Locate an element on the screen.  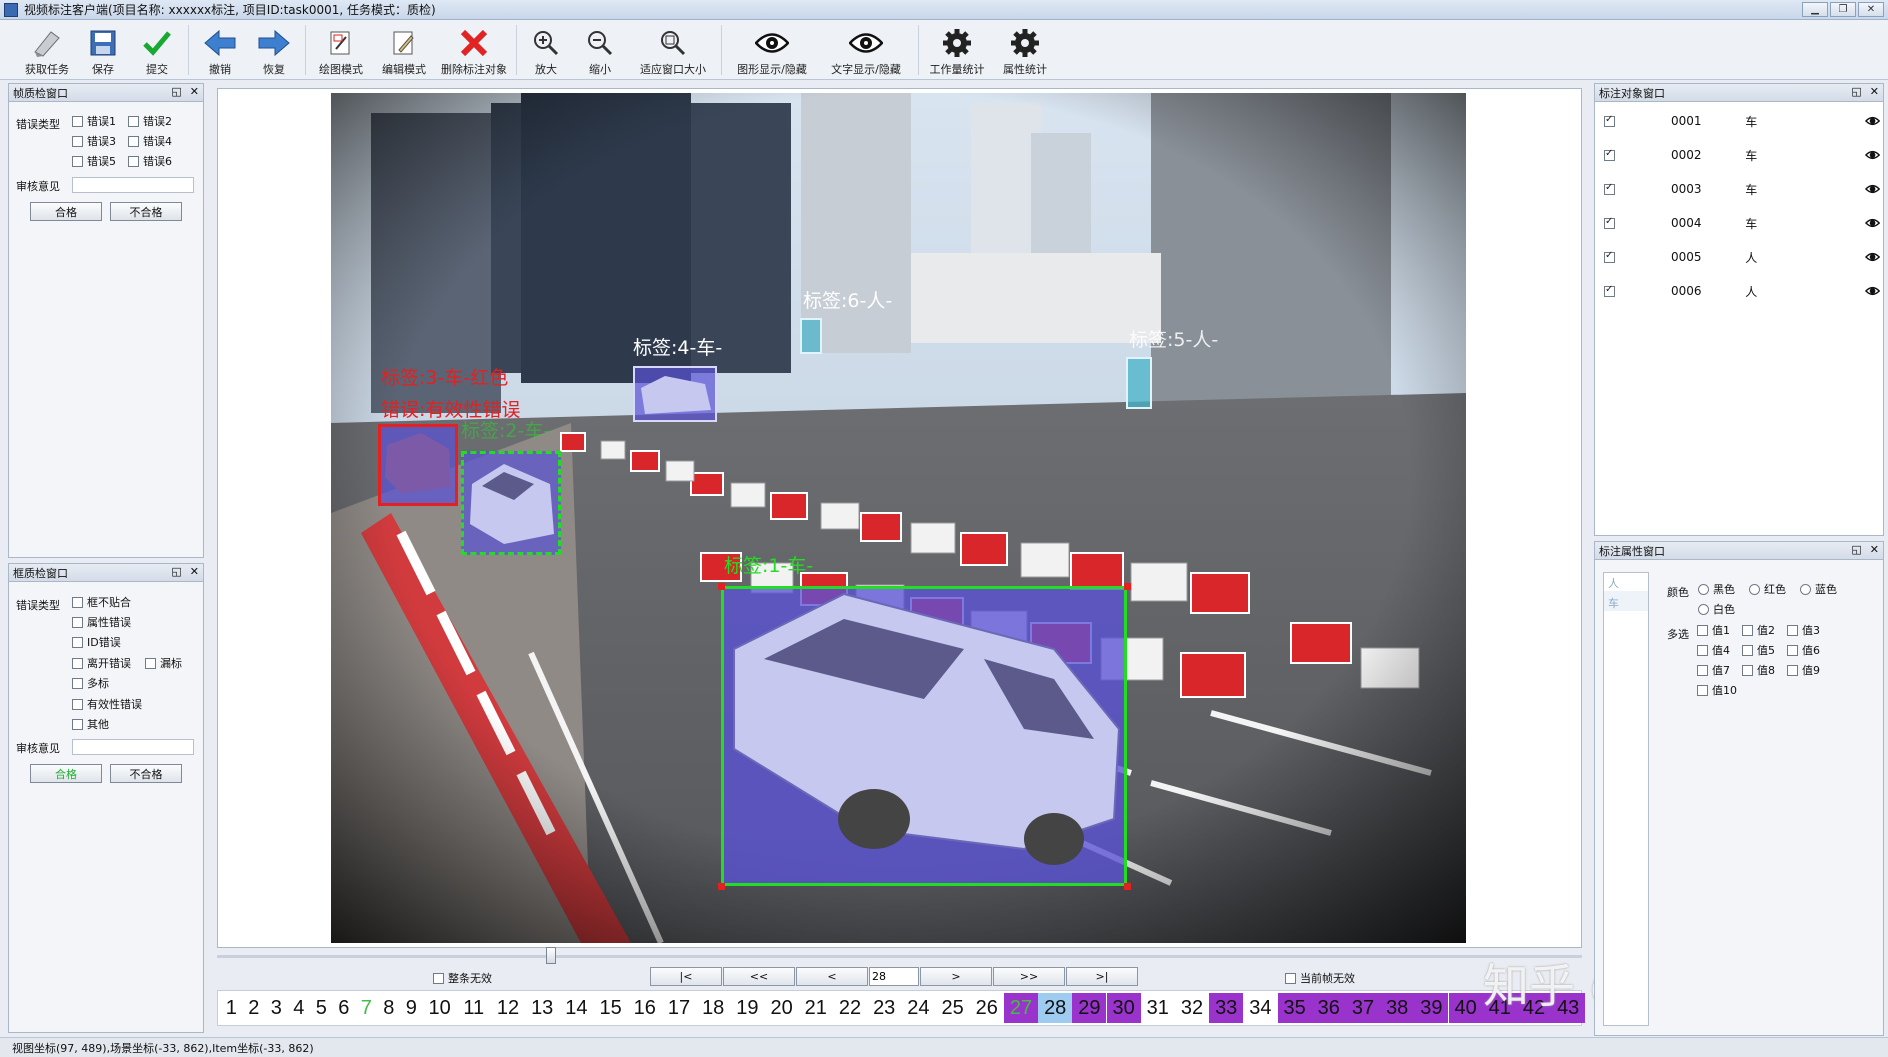
value-2-checkbox: 值2 is located at coordinates (1758, 630).